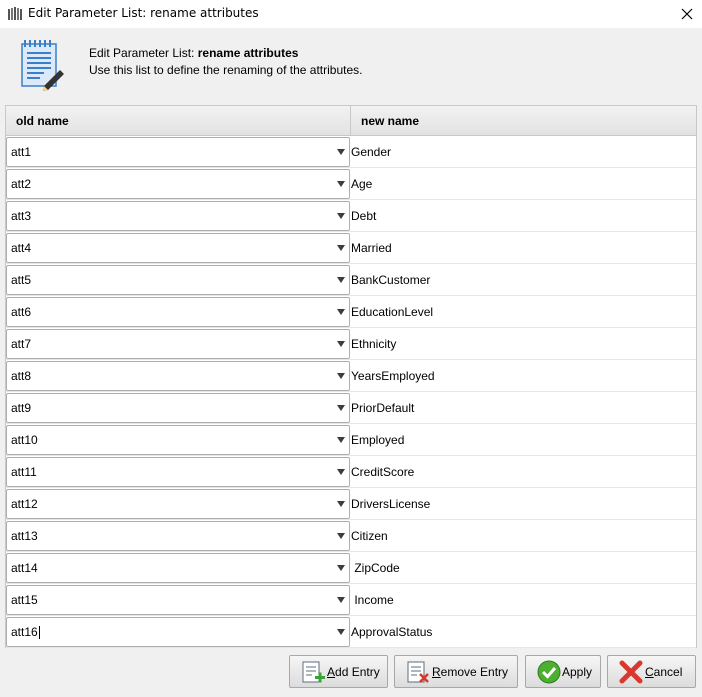 The image size is (702, 697). I want to click on old-name-value: att11, so click(24, 472).